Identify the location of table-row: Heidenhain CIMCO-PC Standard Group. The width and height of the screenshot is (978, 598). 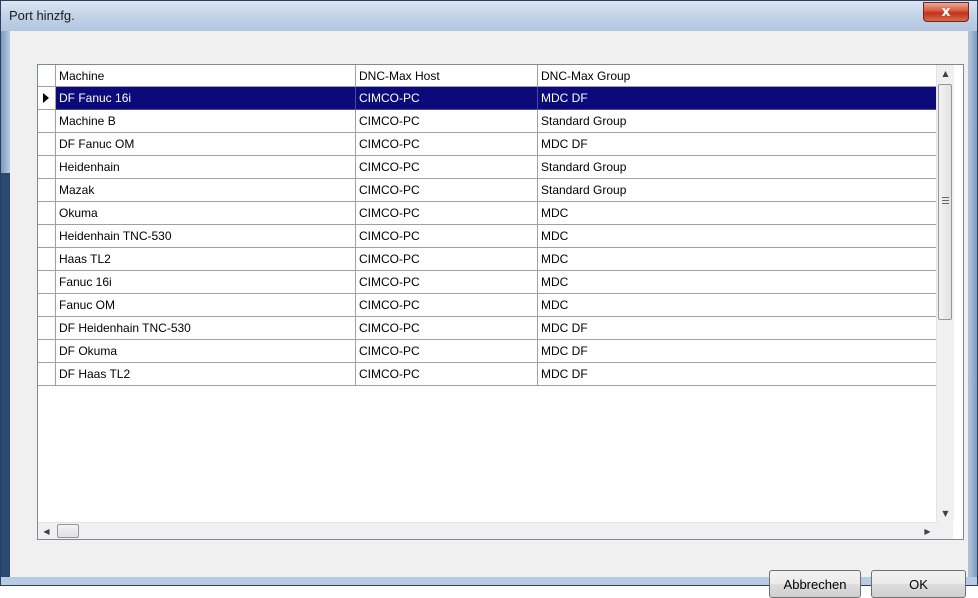
(487, 167).